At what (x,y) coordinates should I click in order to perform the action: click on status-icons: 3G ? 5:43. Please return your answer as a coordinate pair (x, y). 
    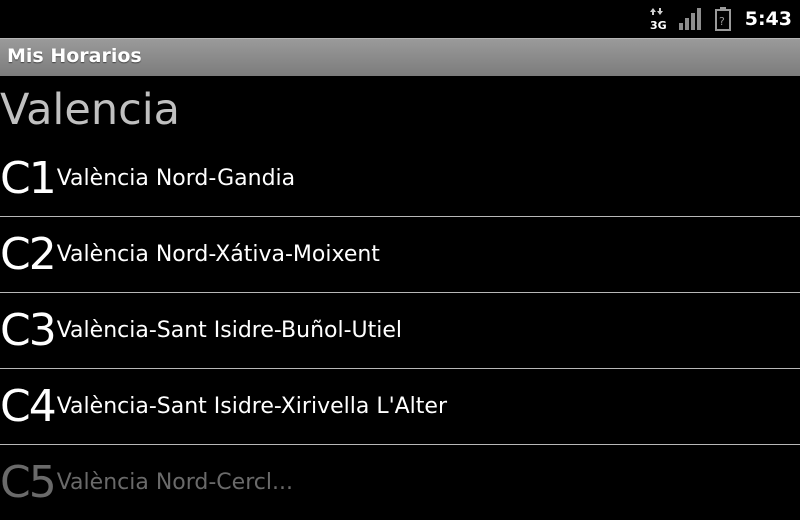
    Looking at the image, I should click on (720, 19).